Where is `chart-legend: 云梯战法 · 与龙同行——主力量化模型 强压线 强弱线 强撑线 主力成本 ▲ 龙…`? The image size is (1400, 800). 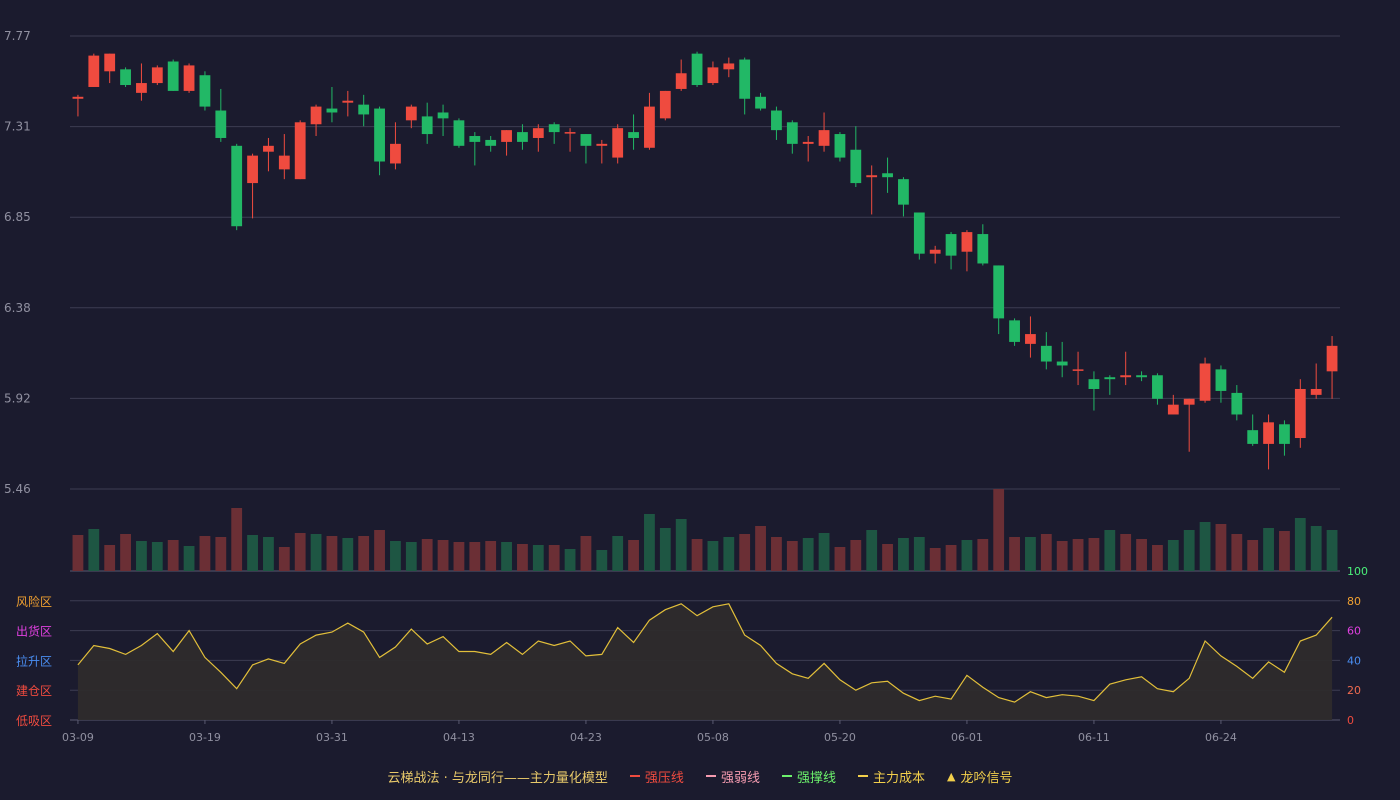
chart-legend: 云梯战法 · 与龙同行——主力量化模型 强压线 强弱线 强撑线 主力成本 ▲ 龙… is located at coordinates (700, 776).